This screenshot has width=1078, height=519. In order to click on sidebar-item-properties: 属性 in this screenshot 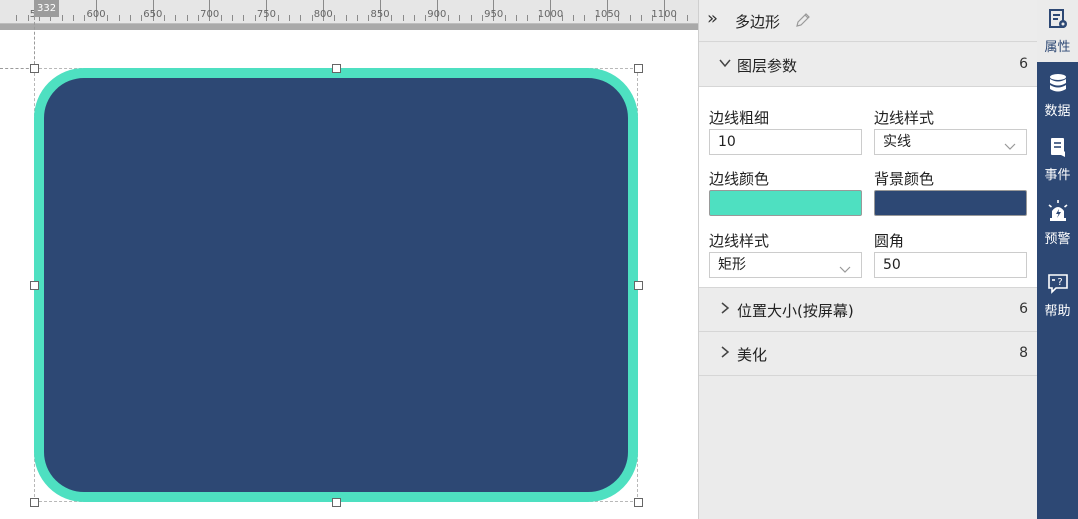, I will do `click(1057, 31)`.